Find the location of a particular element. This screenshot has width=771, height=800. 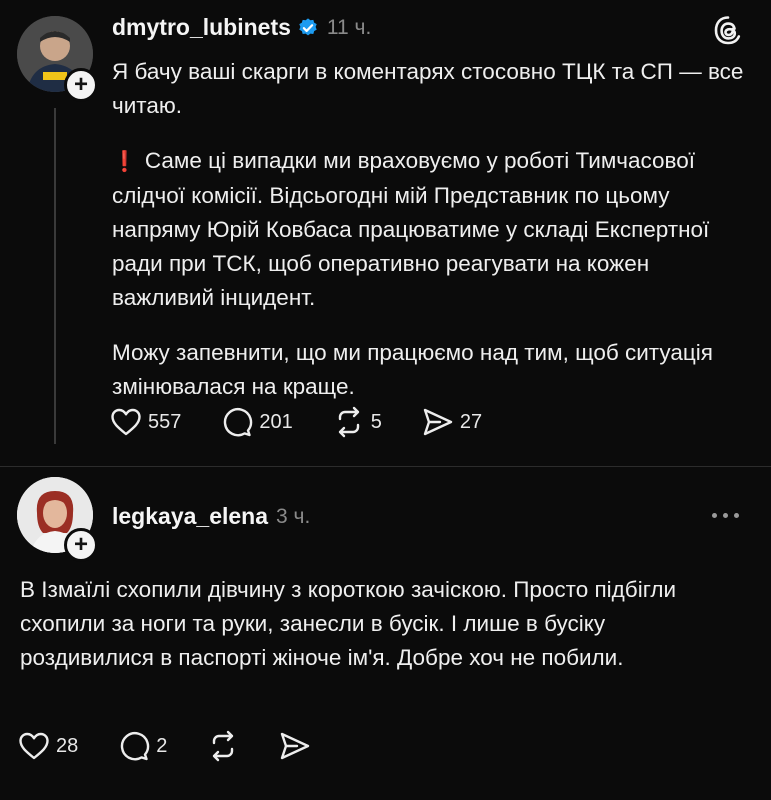

repost-button: 5 is located at coordinates (357, 422).